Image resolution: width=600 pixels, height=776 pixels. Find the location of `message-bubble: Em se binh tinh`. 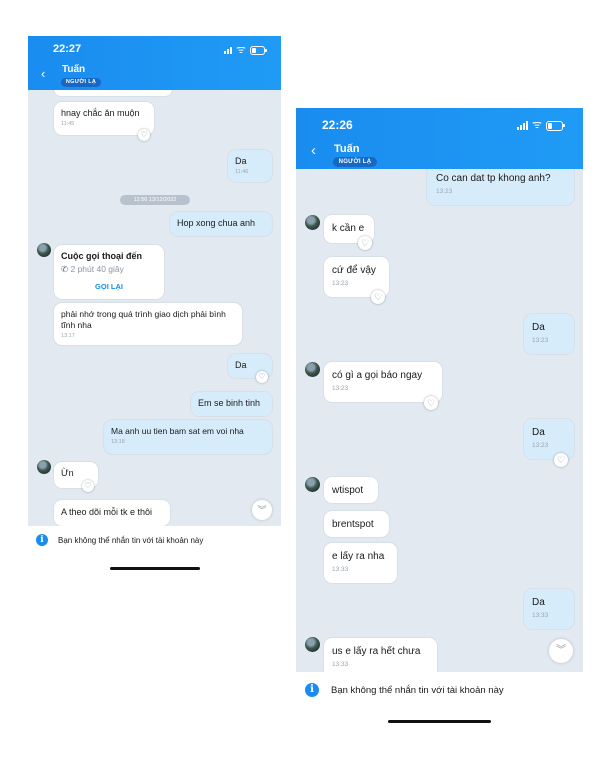

message-bubble: Em se binh tinh is located at coordinates (231, 404).